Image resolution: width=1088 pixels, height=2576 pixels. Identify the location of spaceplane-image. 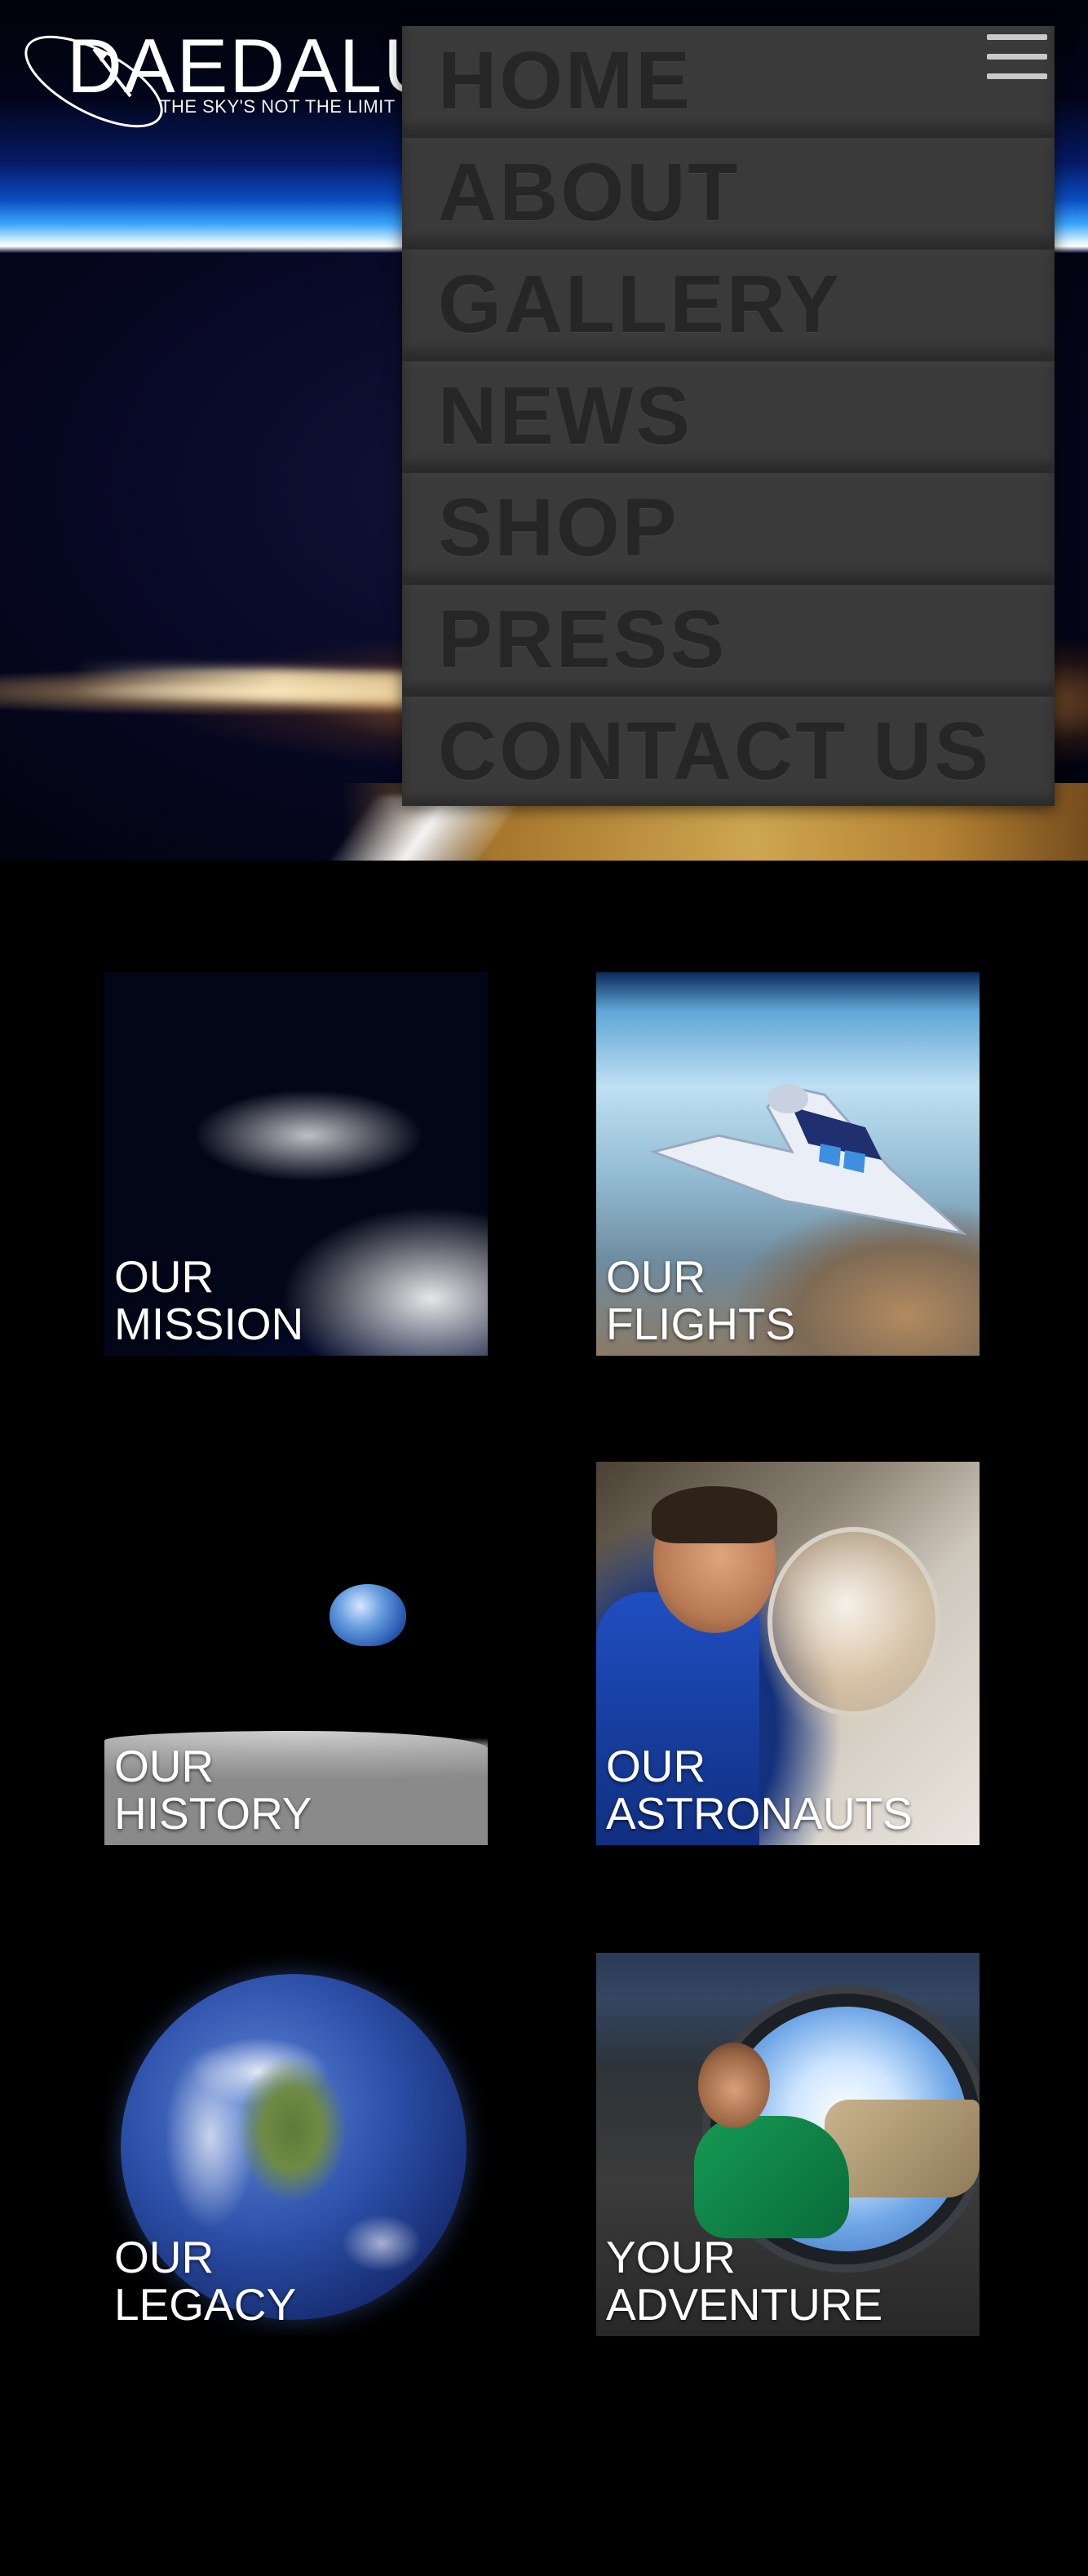
(807, 1160).